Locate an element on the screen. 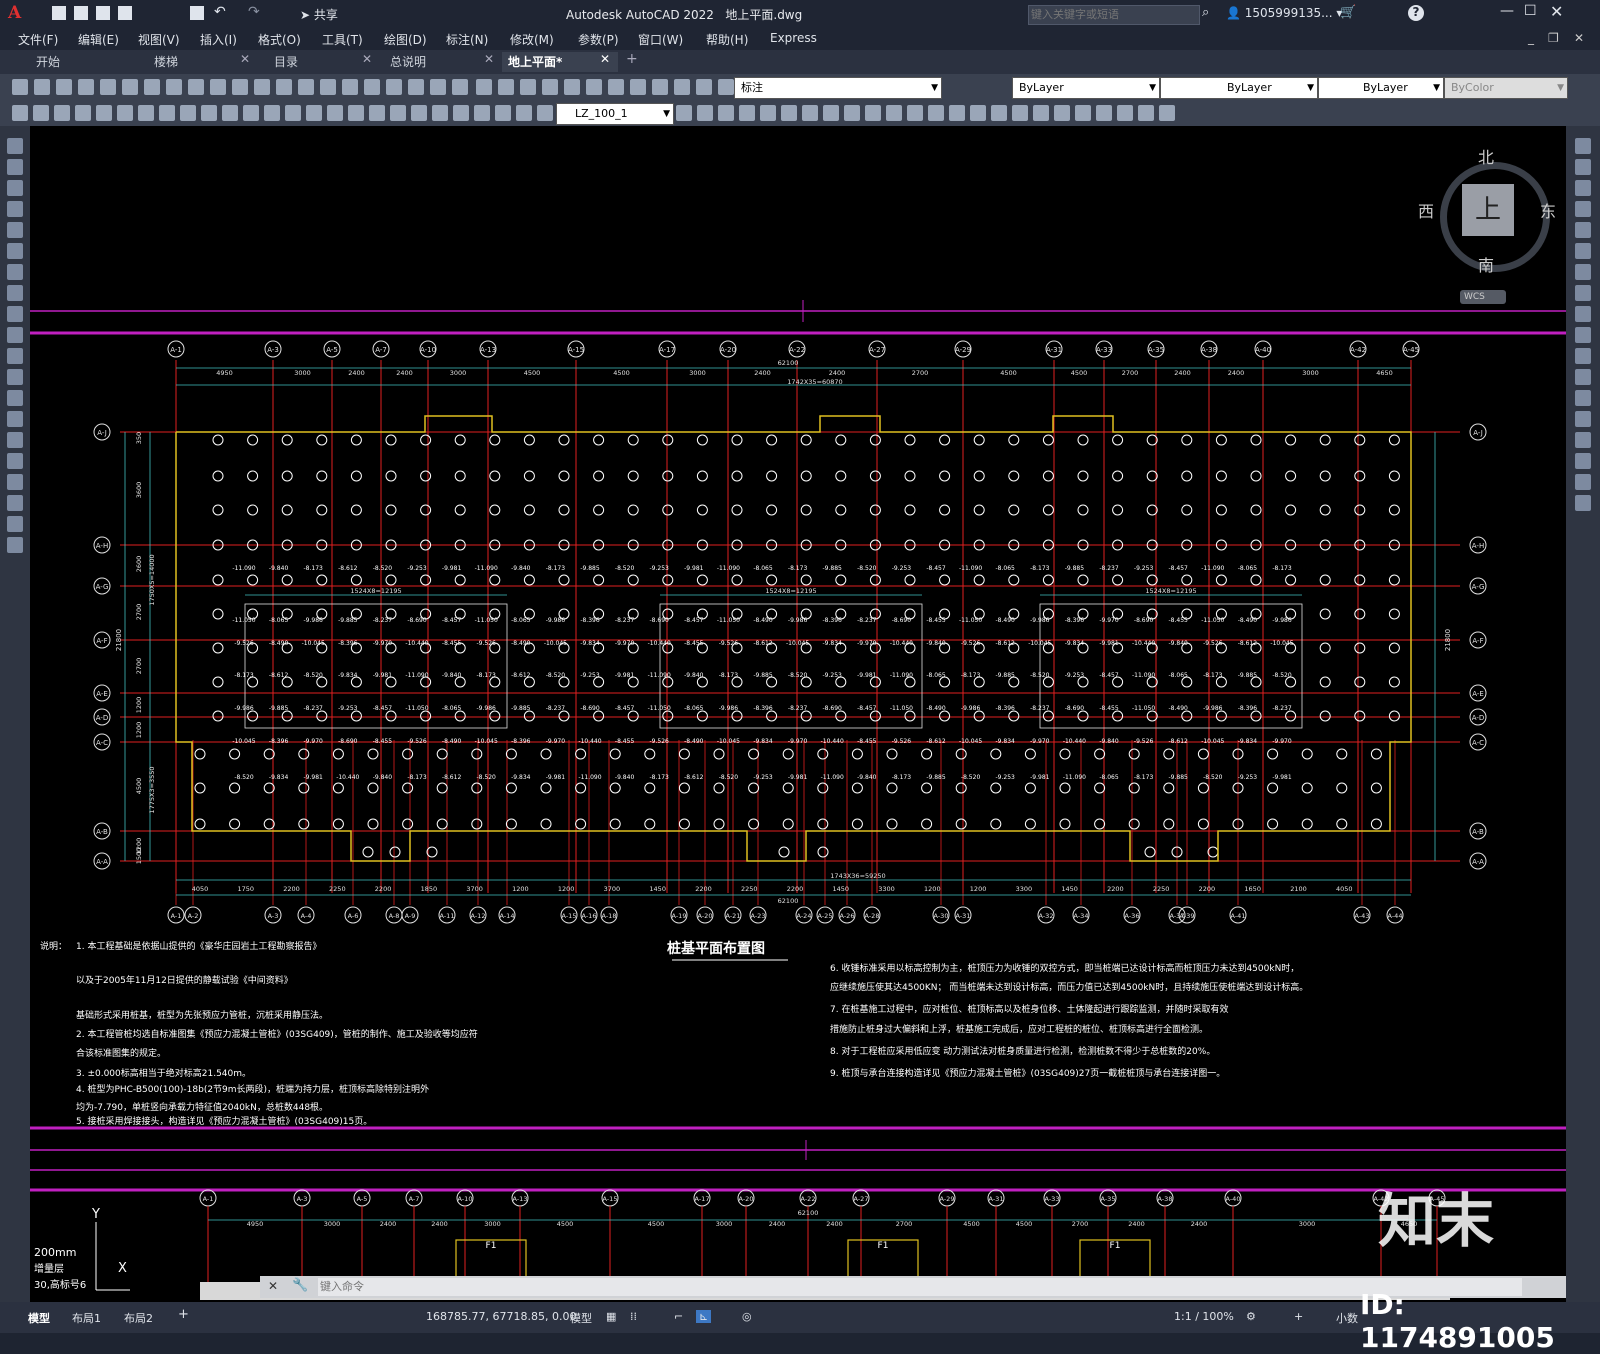 The width and height of the screenshot is (1600, 1354). tool-21-icon is located at coordinates (484, 87).